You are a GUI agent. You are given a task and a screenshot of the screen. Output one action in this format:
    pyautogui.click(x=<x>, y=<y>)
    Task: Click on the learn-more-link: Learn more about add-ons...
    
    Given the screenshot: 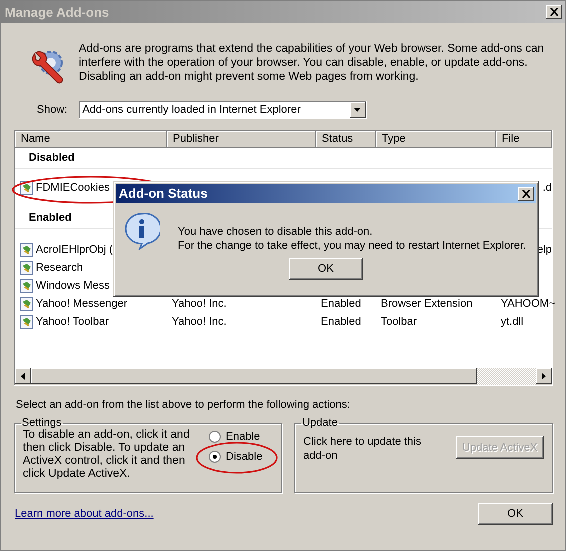 What is the action you would take?
    pyautogui.click(x=84, y=514)
    